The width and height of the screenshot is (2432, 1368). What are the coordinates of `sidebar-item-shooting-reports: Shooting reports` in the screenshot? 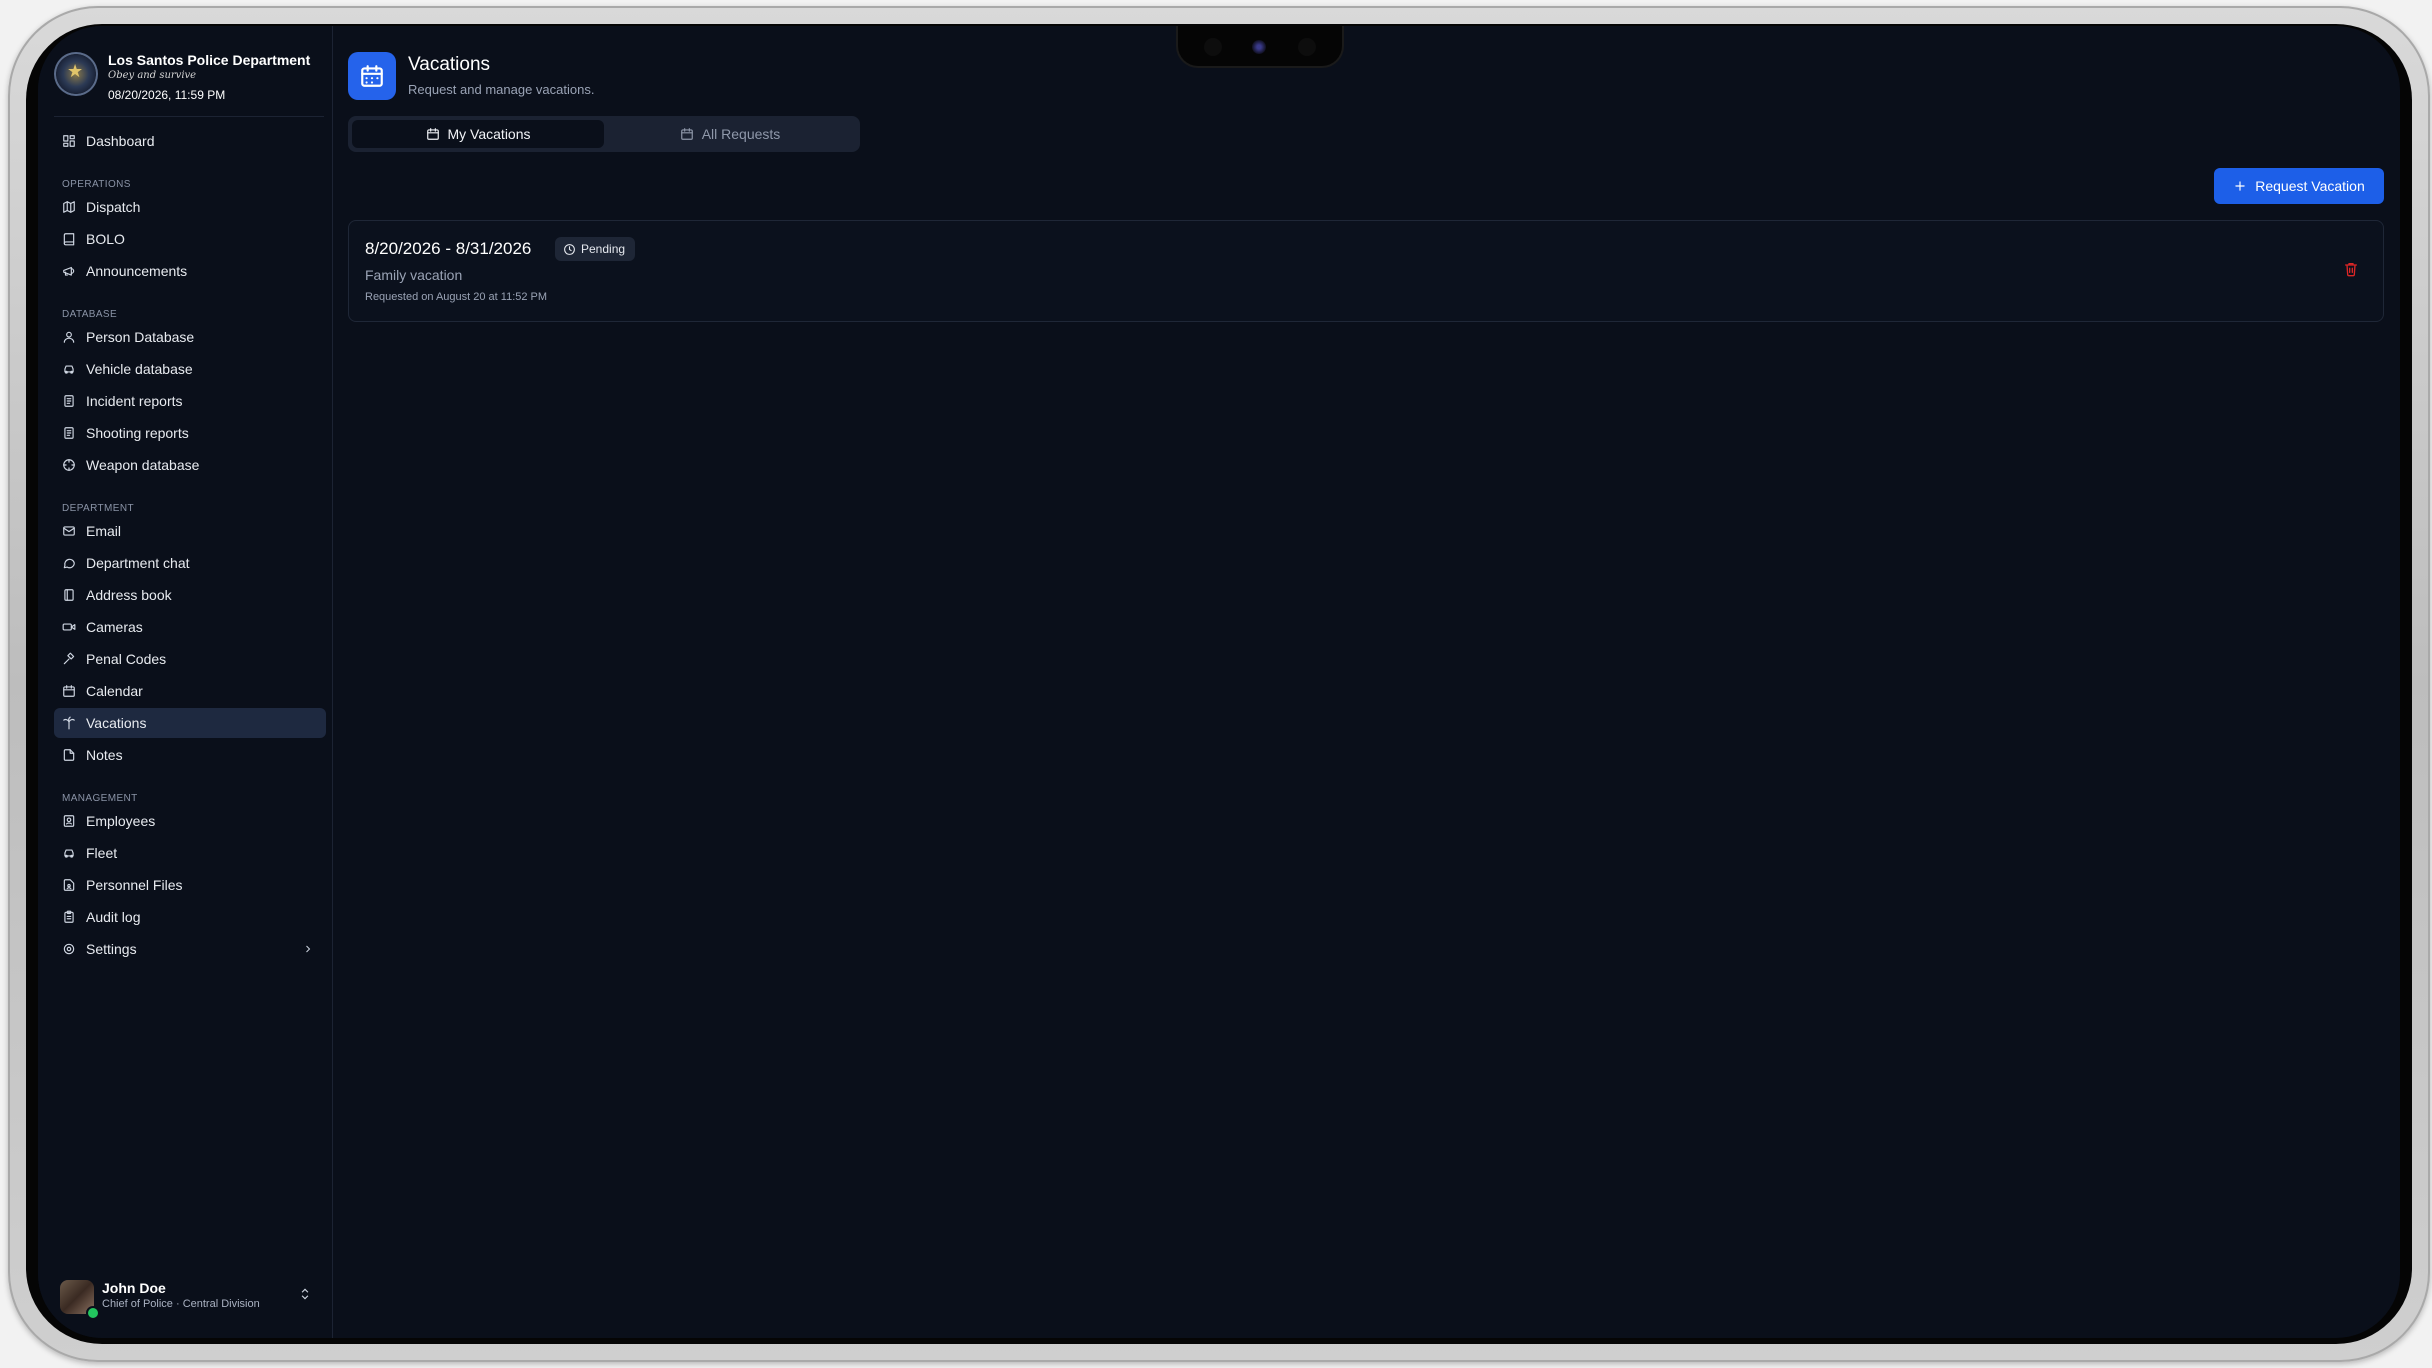 It's located at (190, 433).